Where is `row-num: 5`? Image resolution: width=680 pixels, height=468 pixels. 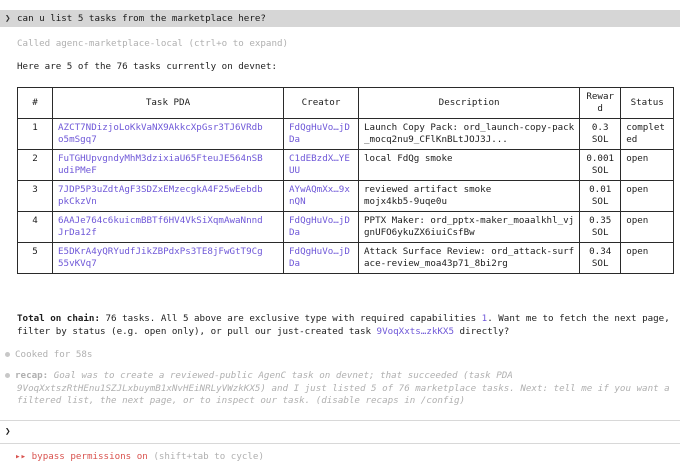 row-num: 5 is located at coordinates (35, 258).